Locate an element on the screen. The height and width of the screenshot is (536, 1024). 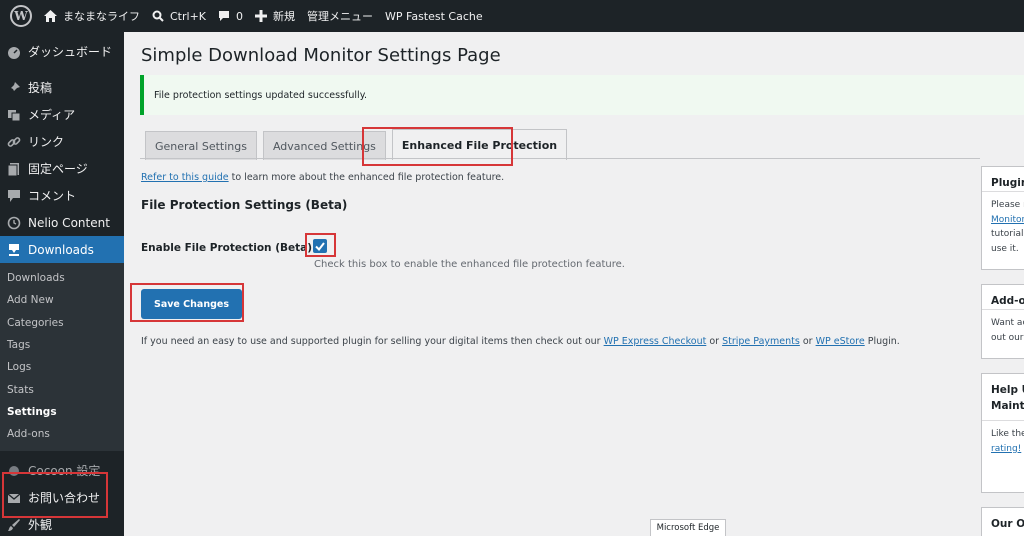
addons-box-line: out our is located at coordinates (1007, 337).